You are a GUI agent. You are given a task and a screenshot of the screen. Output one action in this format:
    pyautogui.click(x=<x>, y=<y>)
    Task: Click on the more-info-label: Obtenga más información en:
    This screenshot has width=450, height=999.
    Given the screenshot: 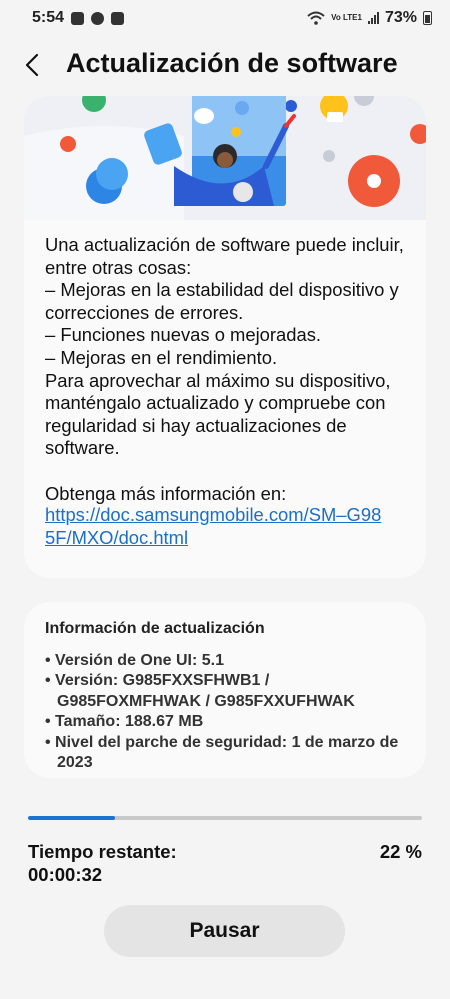 What is the action you would take?
    pyautogui.click(x=166, y=493)
    